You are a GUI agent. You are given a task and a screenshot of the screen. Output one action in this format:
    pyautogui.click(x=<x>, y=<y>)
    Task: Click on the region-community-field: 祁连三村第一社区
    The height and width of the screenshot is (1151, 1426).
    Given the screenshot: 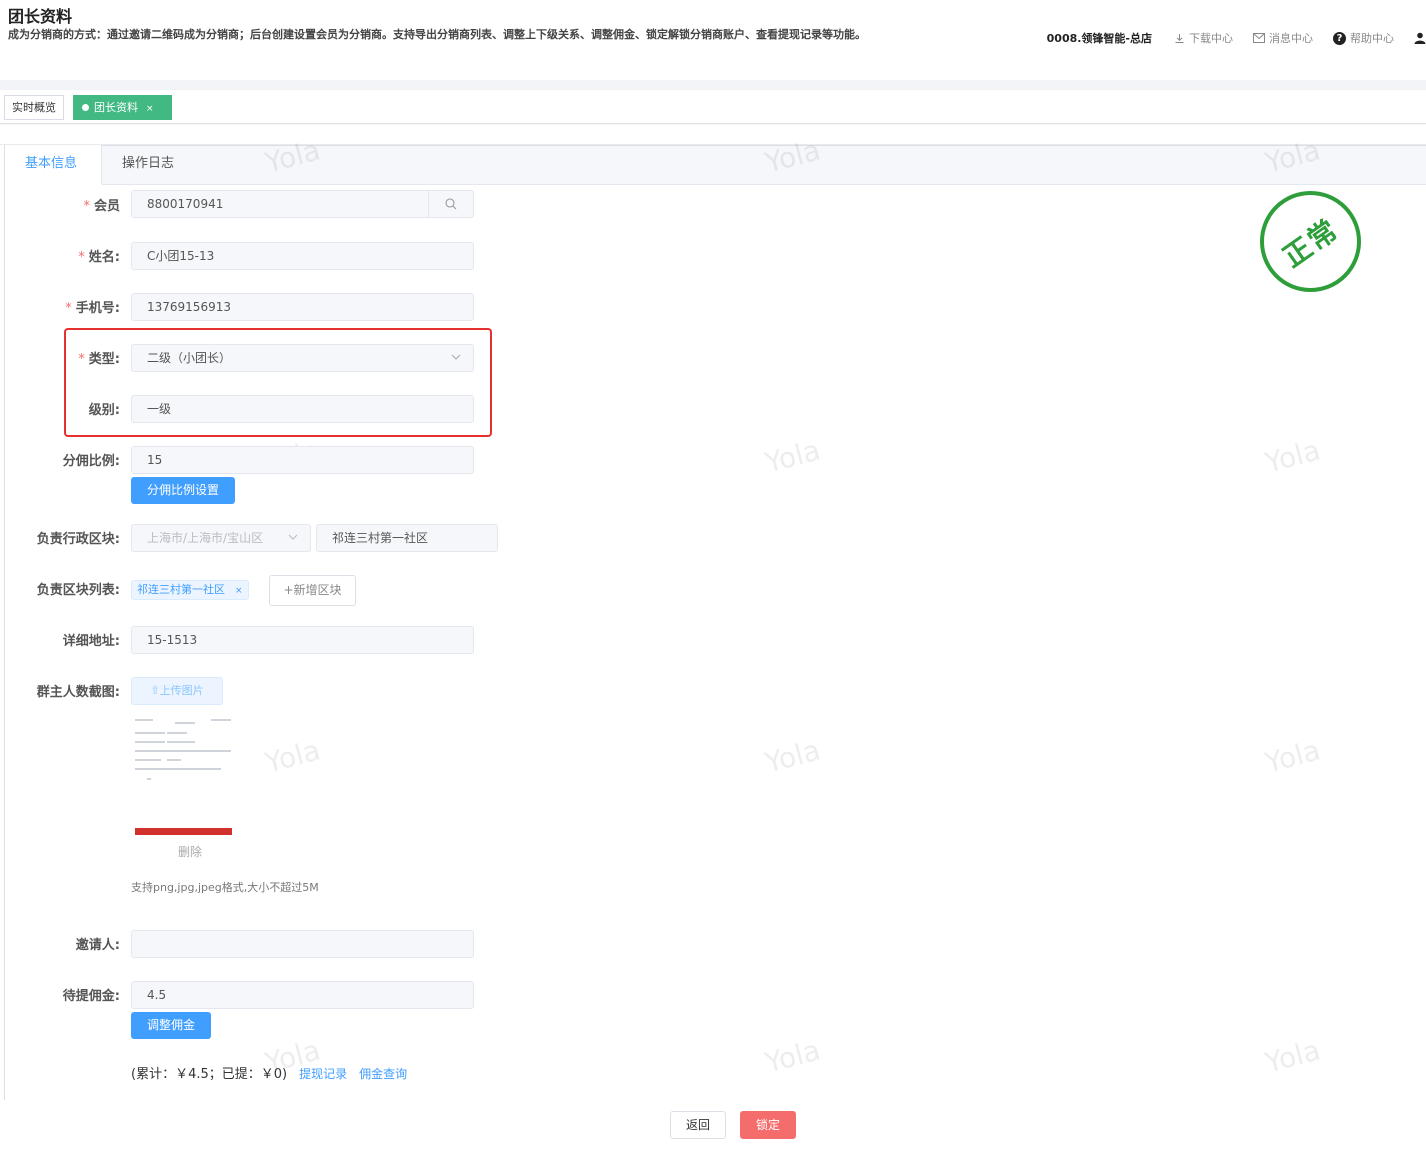 What is the action you would take?
    pyautogui.click(x=407, y=538)
    